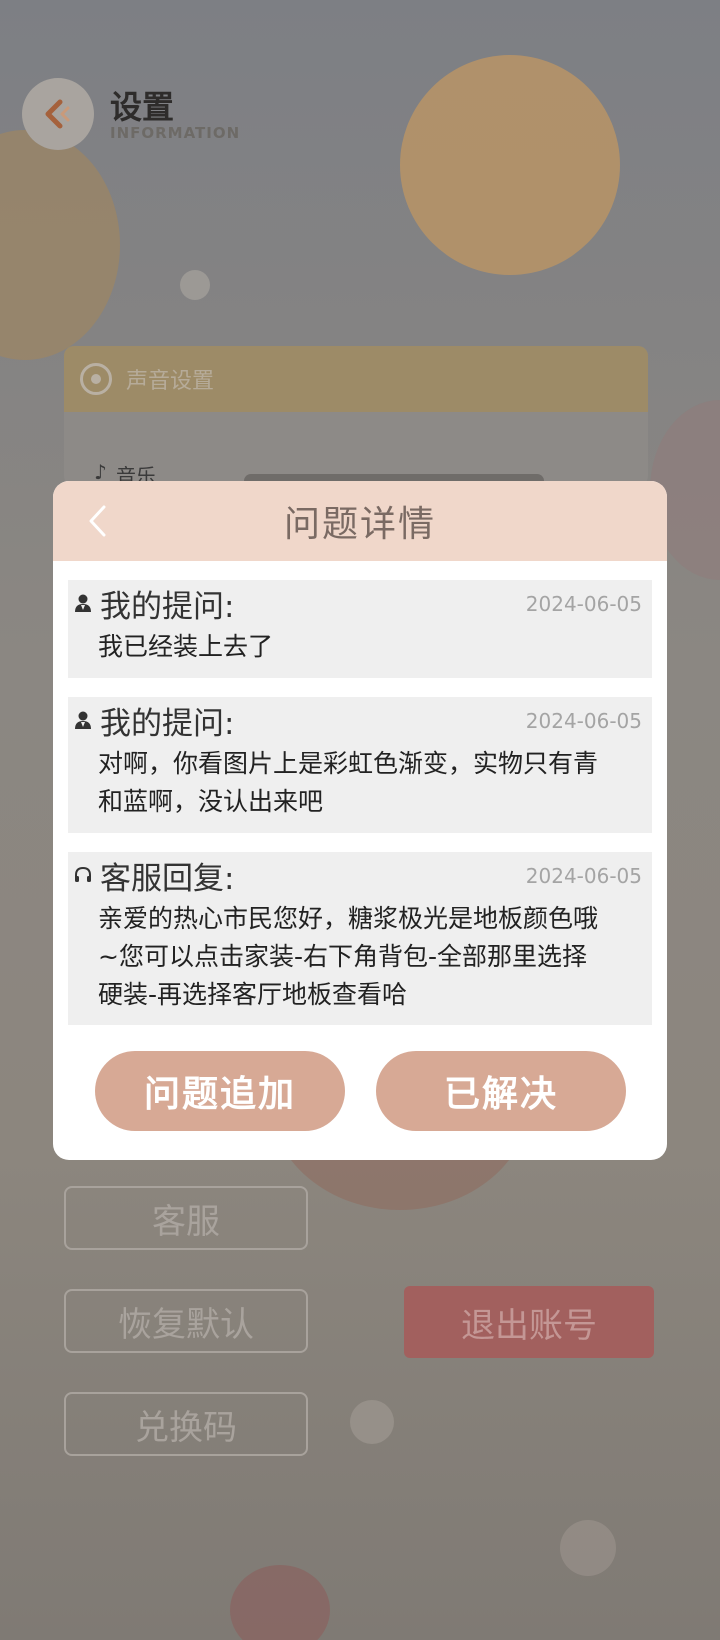 The height and width of the screenshot is (1640, 720). What do you see at coordinates (348, 782) in the screenshot?
I see `message-text: 对啊，你看图片上是彩虹色渐变，实物只有青和蓝啊，没认出来吧` at bounding box center [348, 782].